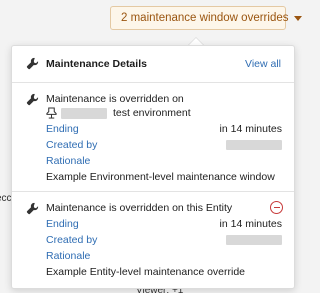  Describe the element at coordinates (96, 64) in the screenshot. I see `popover-title: Maintenance Details` at that location.